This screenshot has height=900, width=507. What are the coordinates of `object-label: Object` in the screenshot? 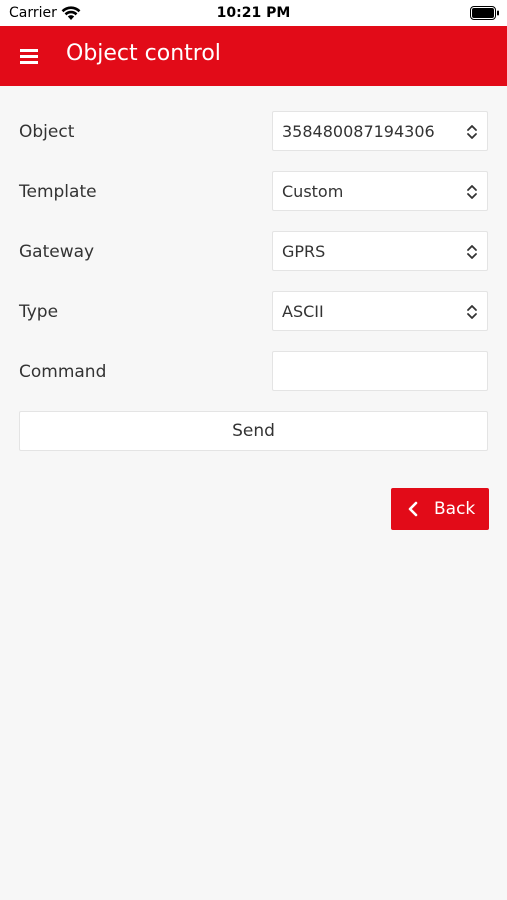 It's located at (47, 132).